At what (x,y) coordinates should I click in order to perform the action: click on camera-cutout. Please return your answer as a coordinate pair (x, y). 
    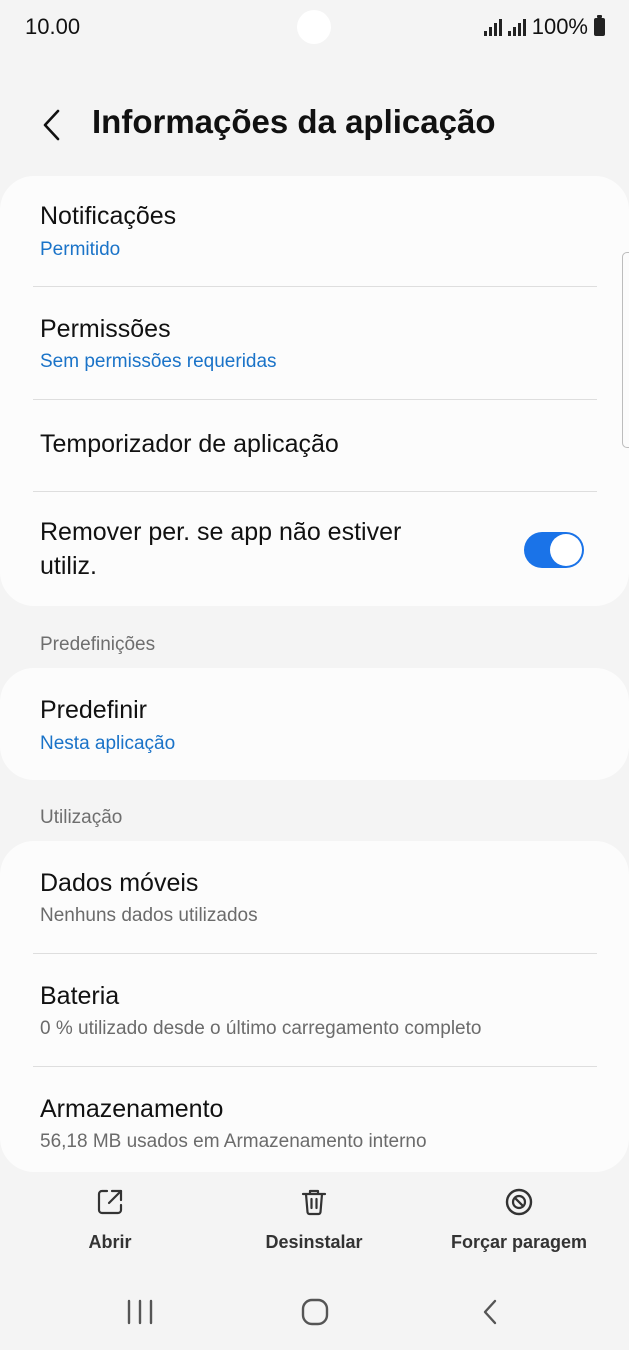
    Looking at the image, I should click on (314, 27).